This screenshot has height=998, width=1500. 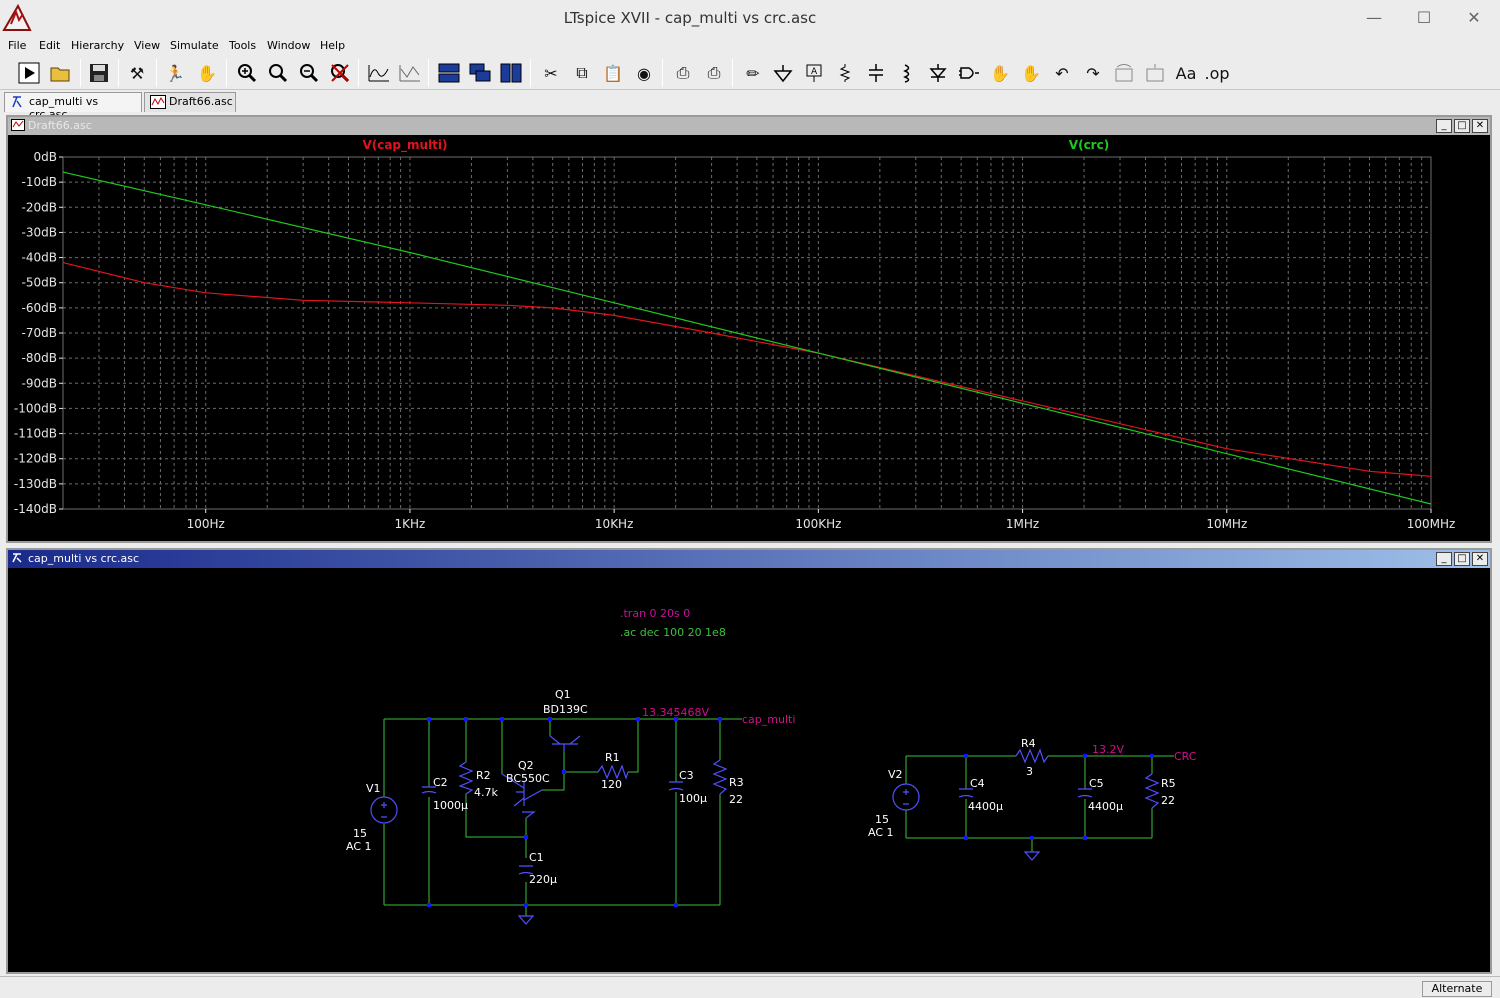 I want to click on menu-help: Help, so click(x=332, y=45).